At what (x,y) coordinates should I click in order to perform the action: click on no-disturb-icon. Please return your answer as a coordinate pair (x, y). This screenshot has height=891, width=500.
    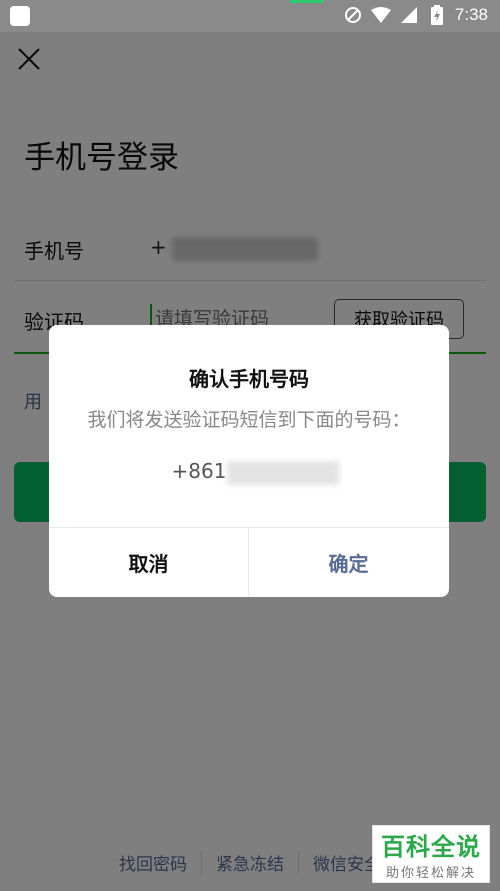
    Looking at the image, I should click on (353, 15).